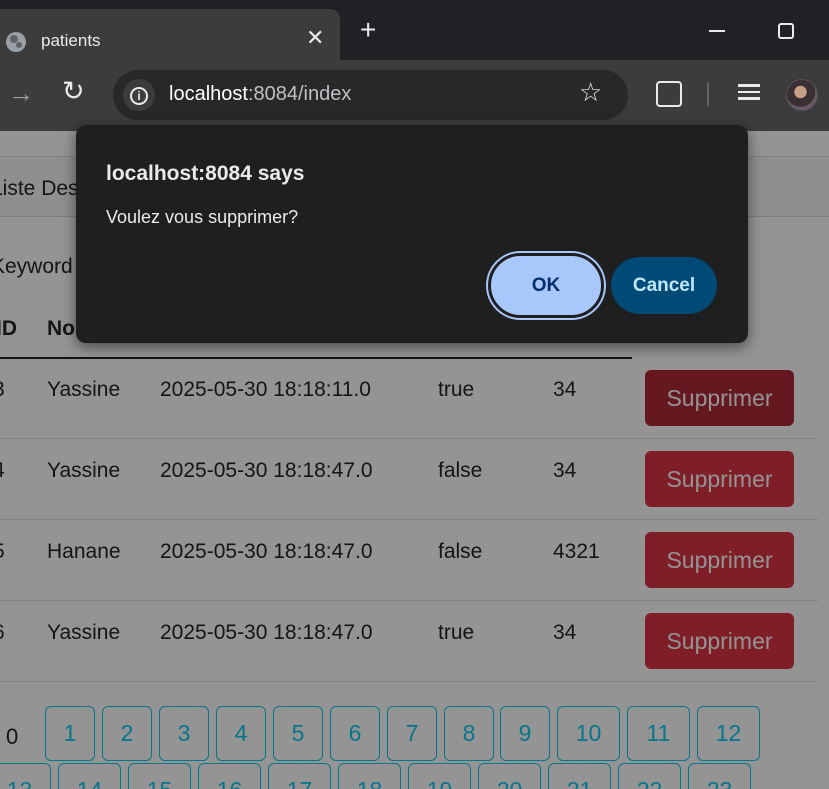  I want to click on profile-avatar, so click(802, 95).